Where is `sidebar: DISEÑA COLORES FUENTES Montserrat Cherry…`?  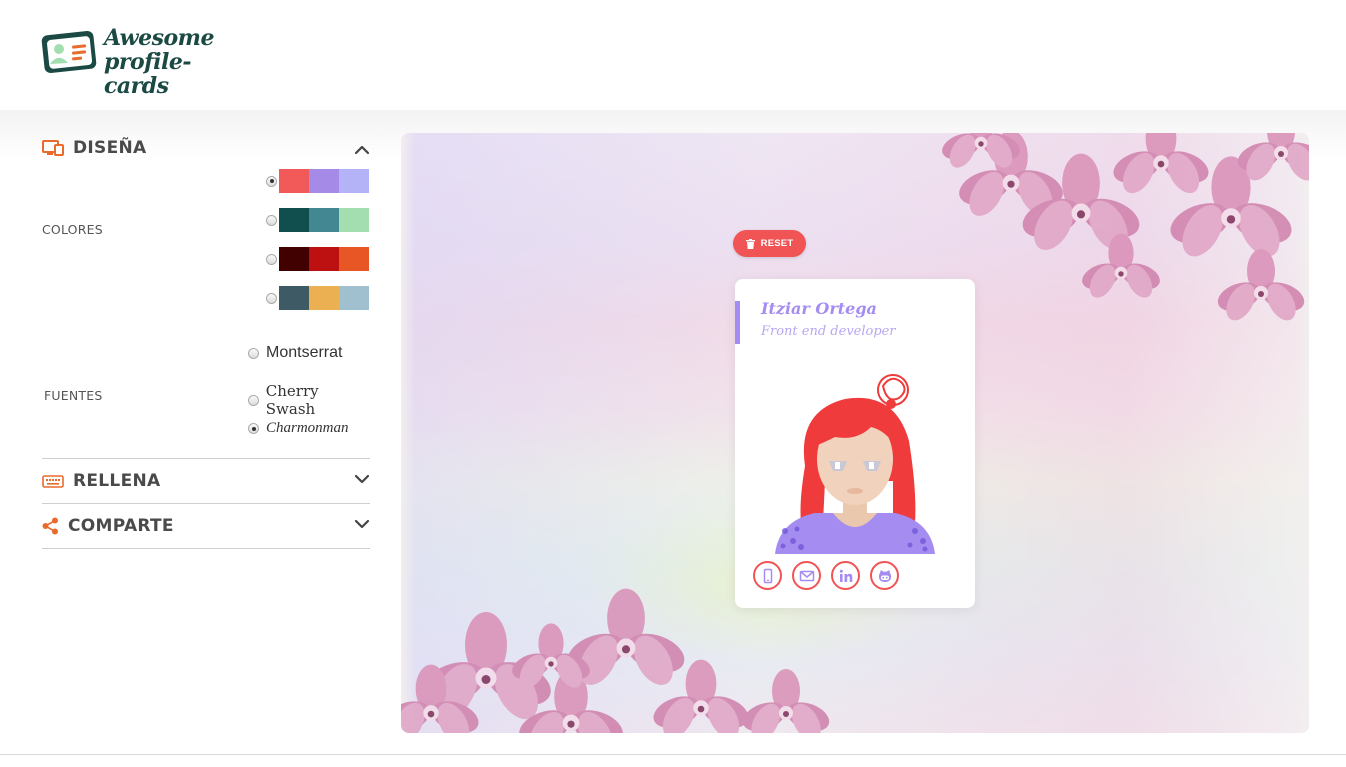
sidebar: DISEÑA COLORES FUENTES Montserrat Cherry… is located at coordinates (206, 339).